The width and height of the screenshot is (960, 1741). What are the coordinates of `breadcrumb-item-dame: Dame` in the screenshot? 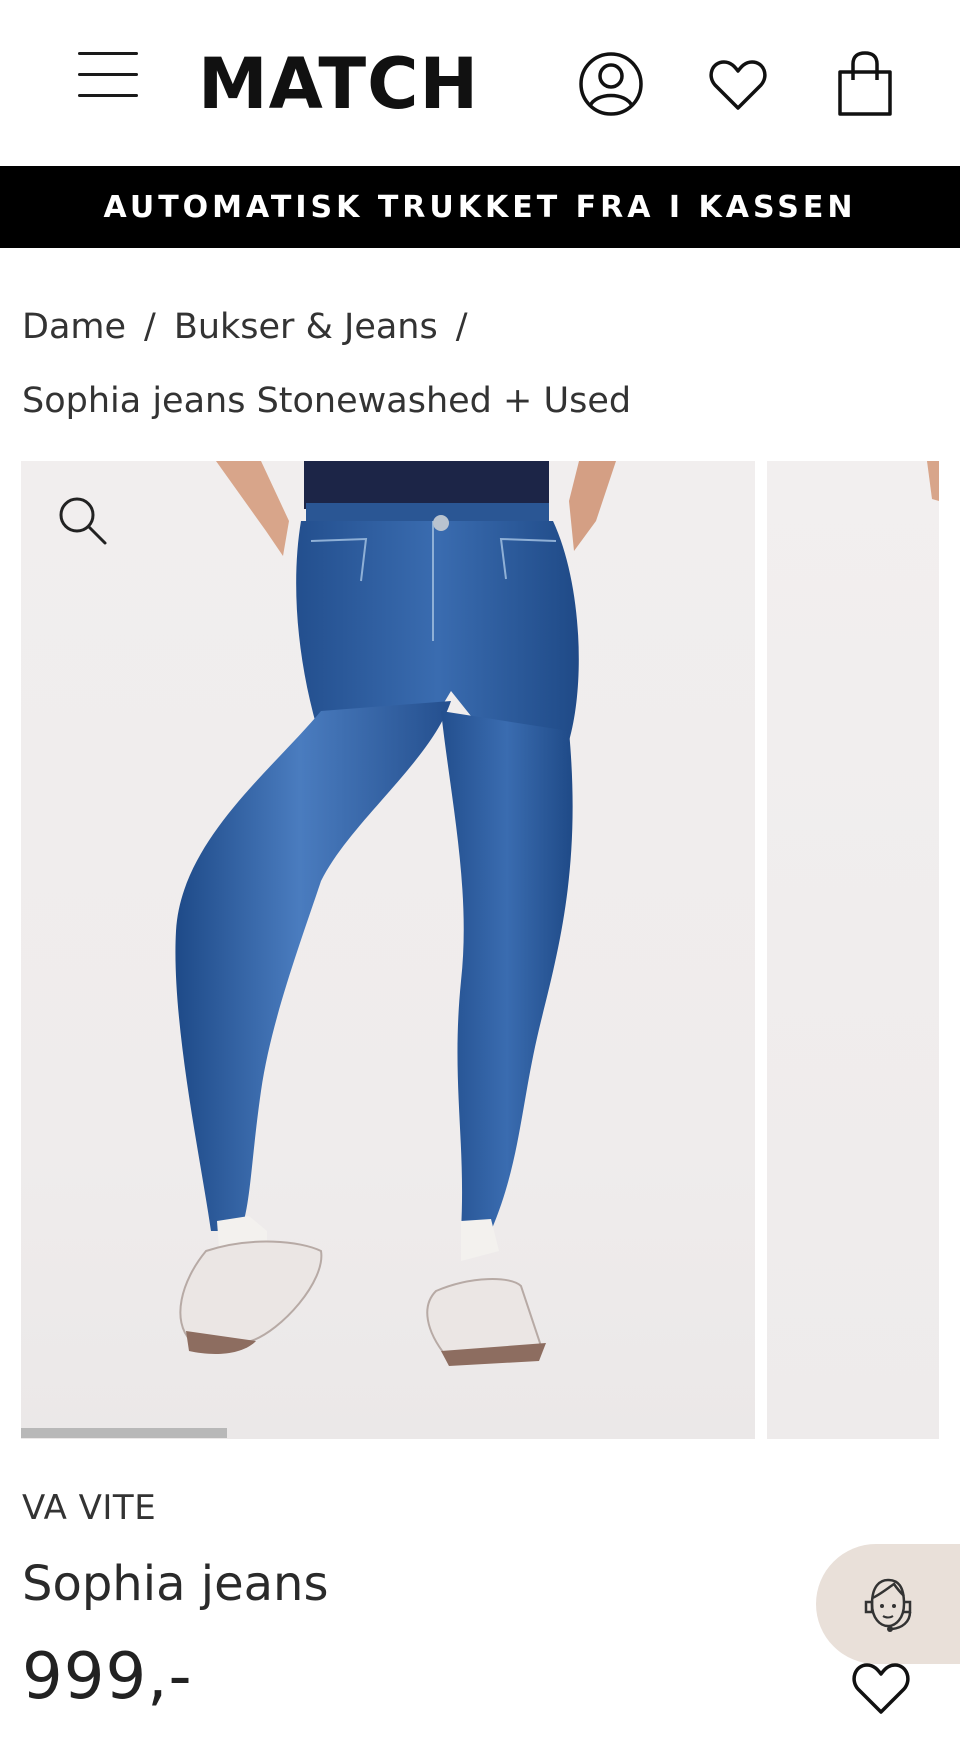 It's located at (74, 327).